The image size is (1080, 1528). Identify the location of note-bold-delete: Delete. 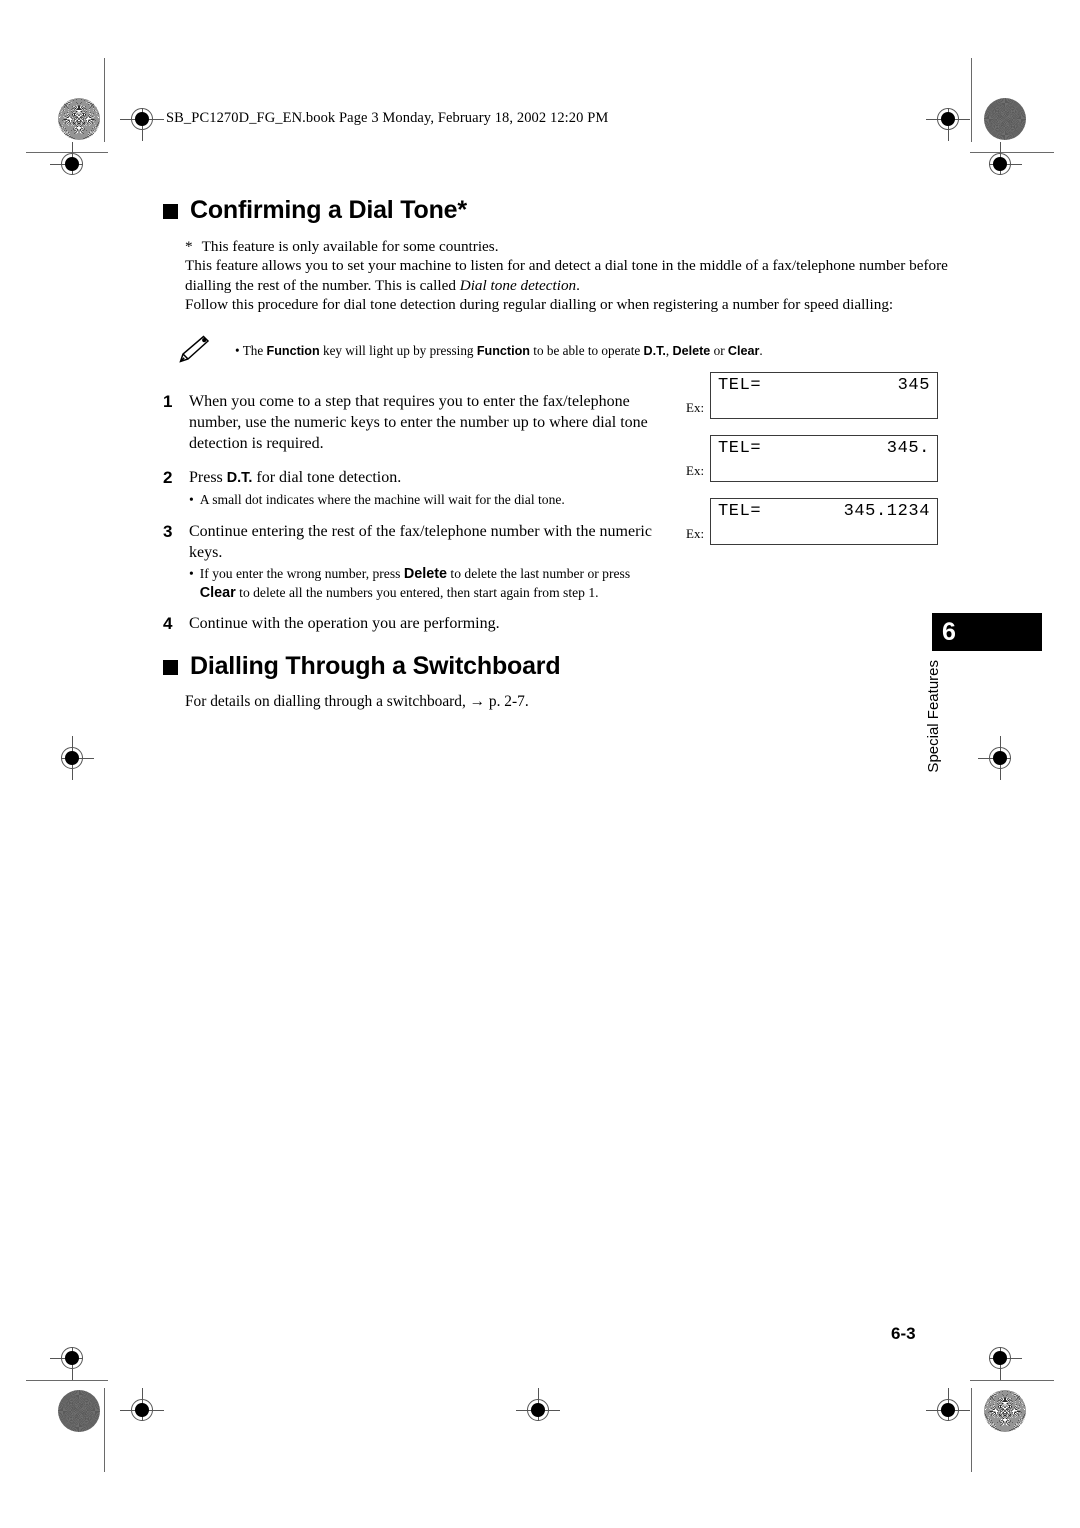
(691, 350).